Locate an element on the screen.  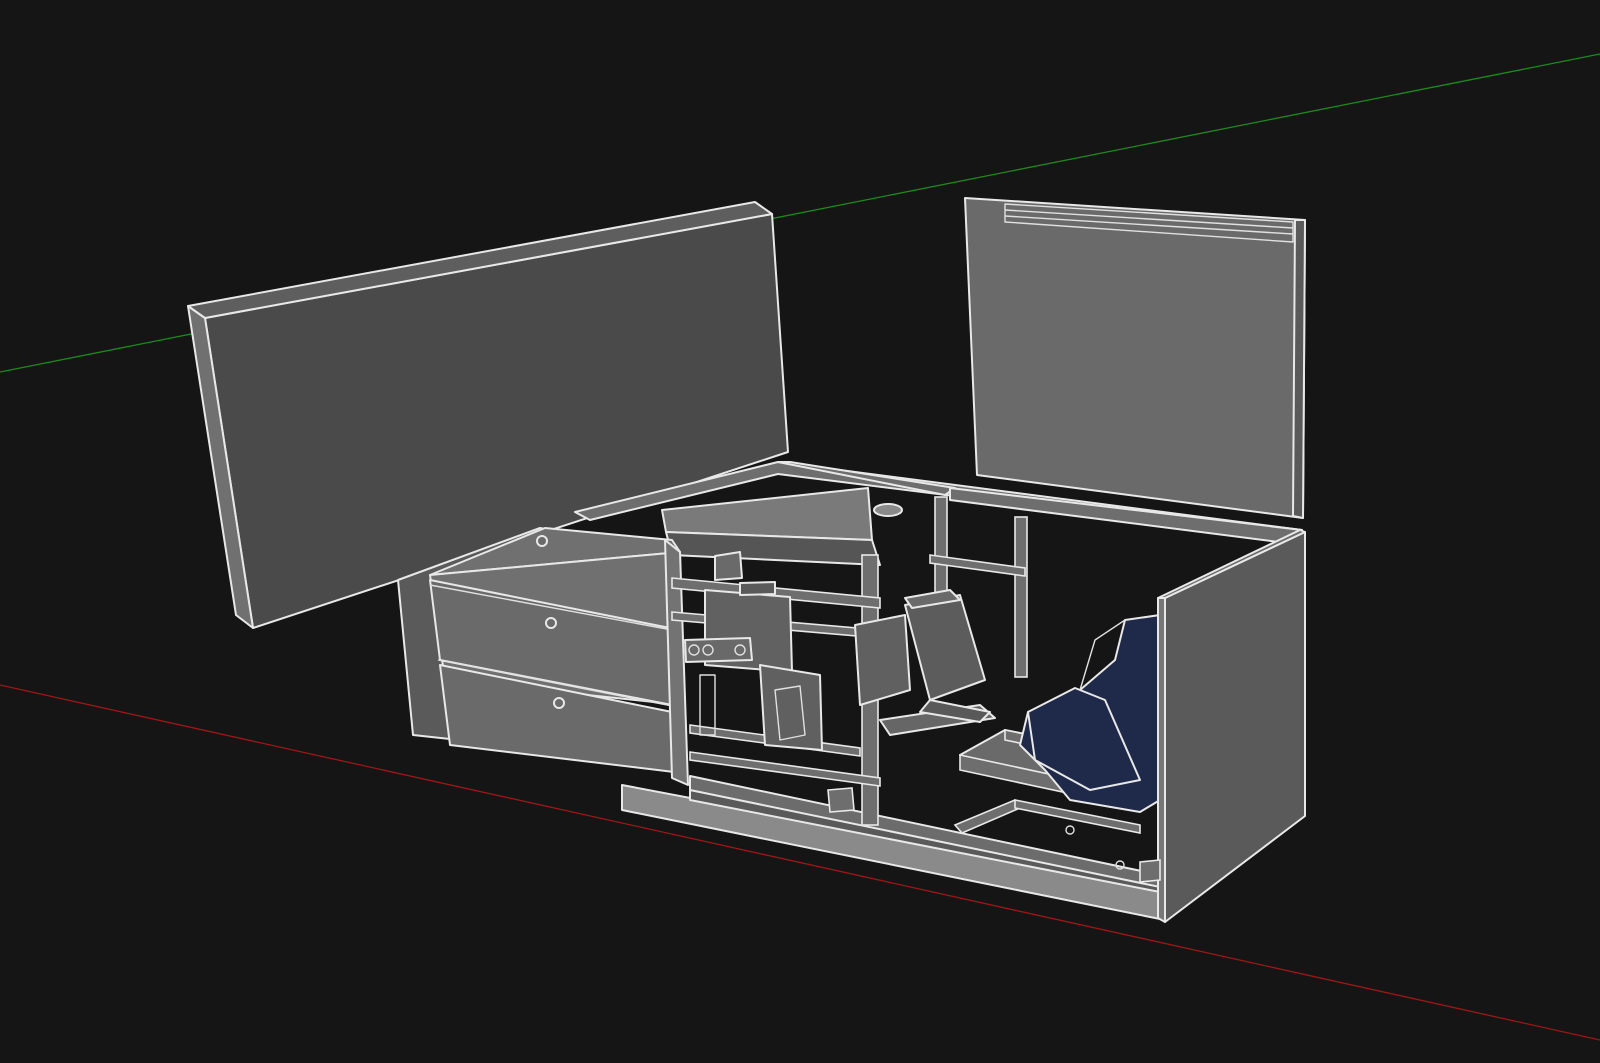
drawer-handle-middle is located at coordinates (551, 623).